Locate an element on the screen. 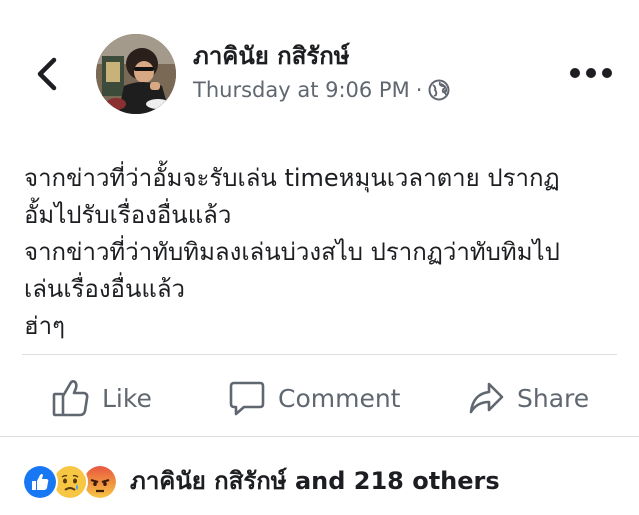  post-line: อั้มไปรับเรื่องอื่นแล้ว is located at coordinates (128, 215).